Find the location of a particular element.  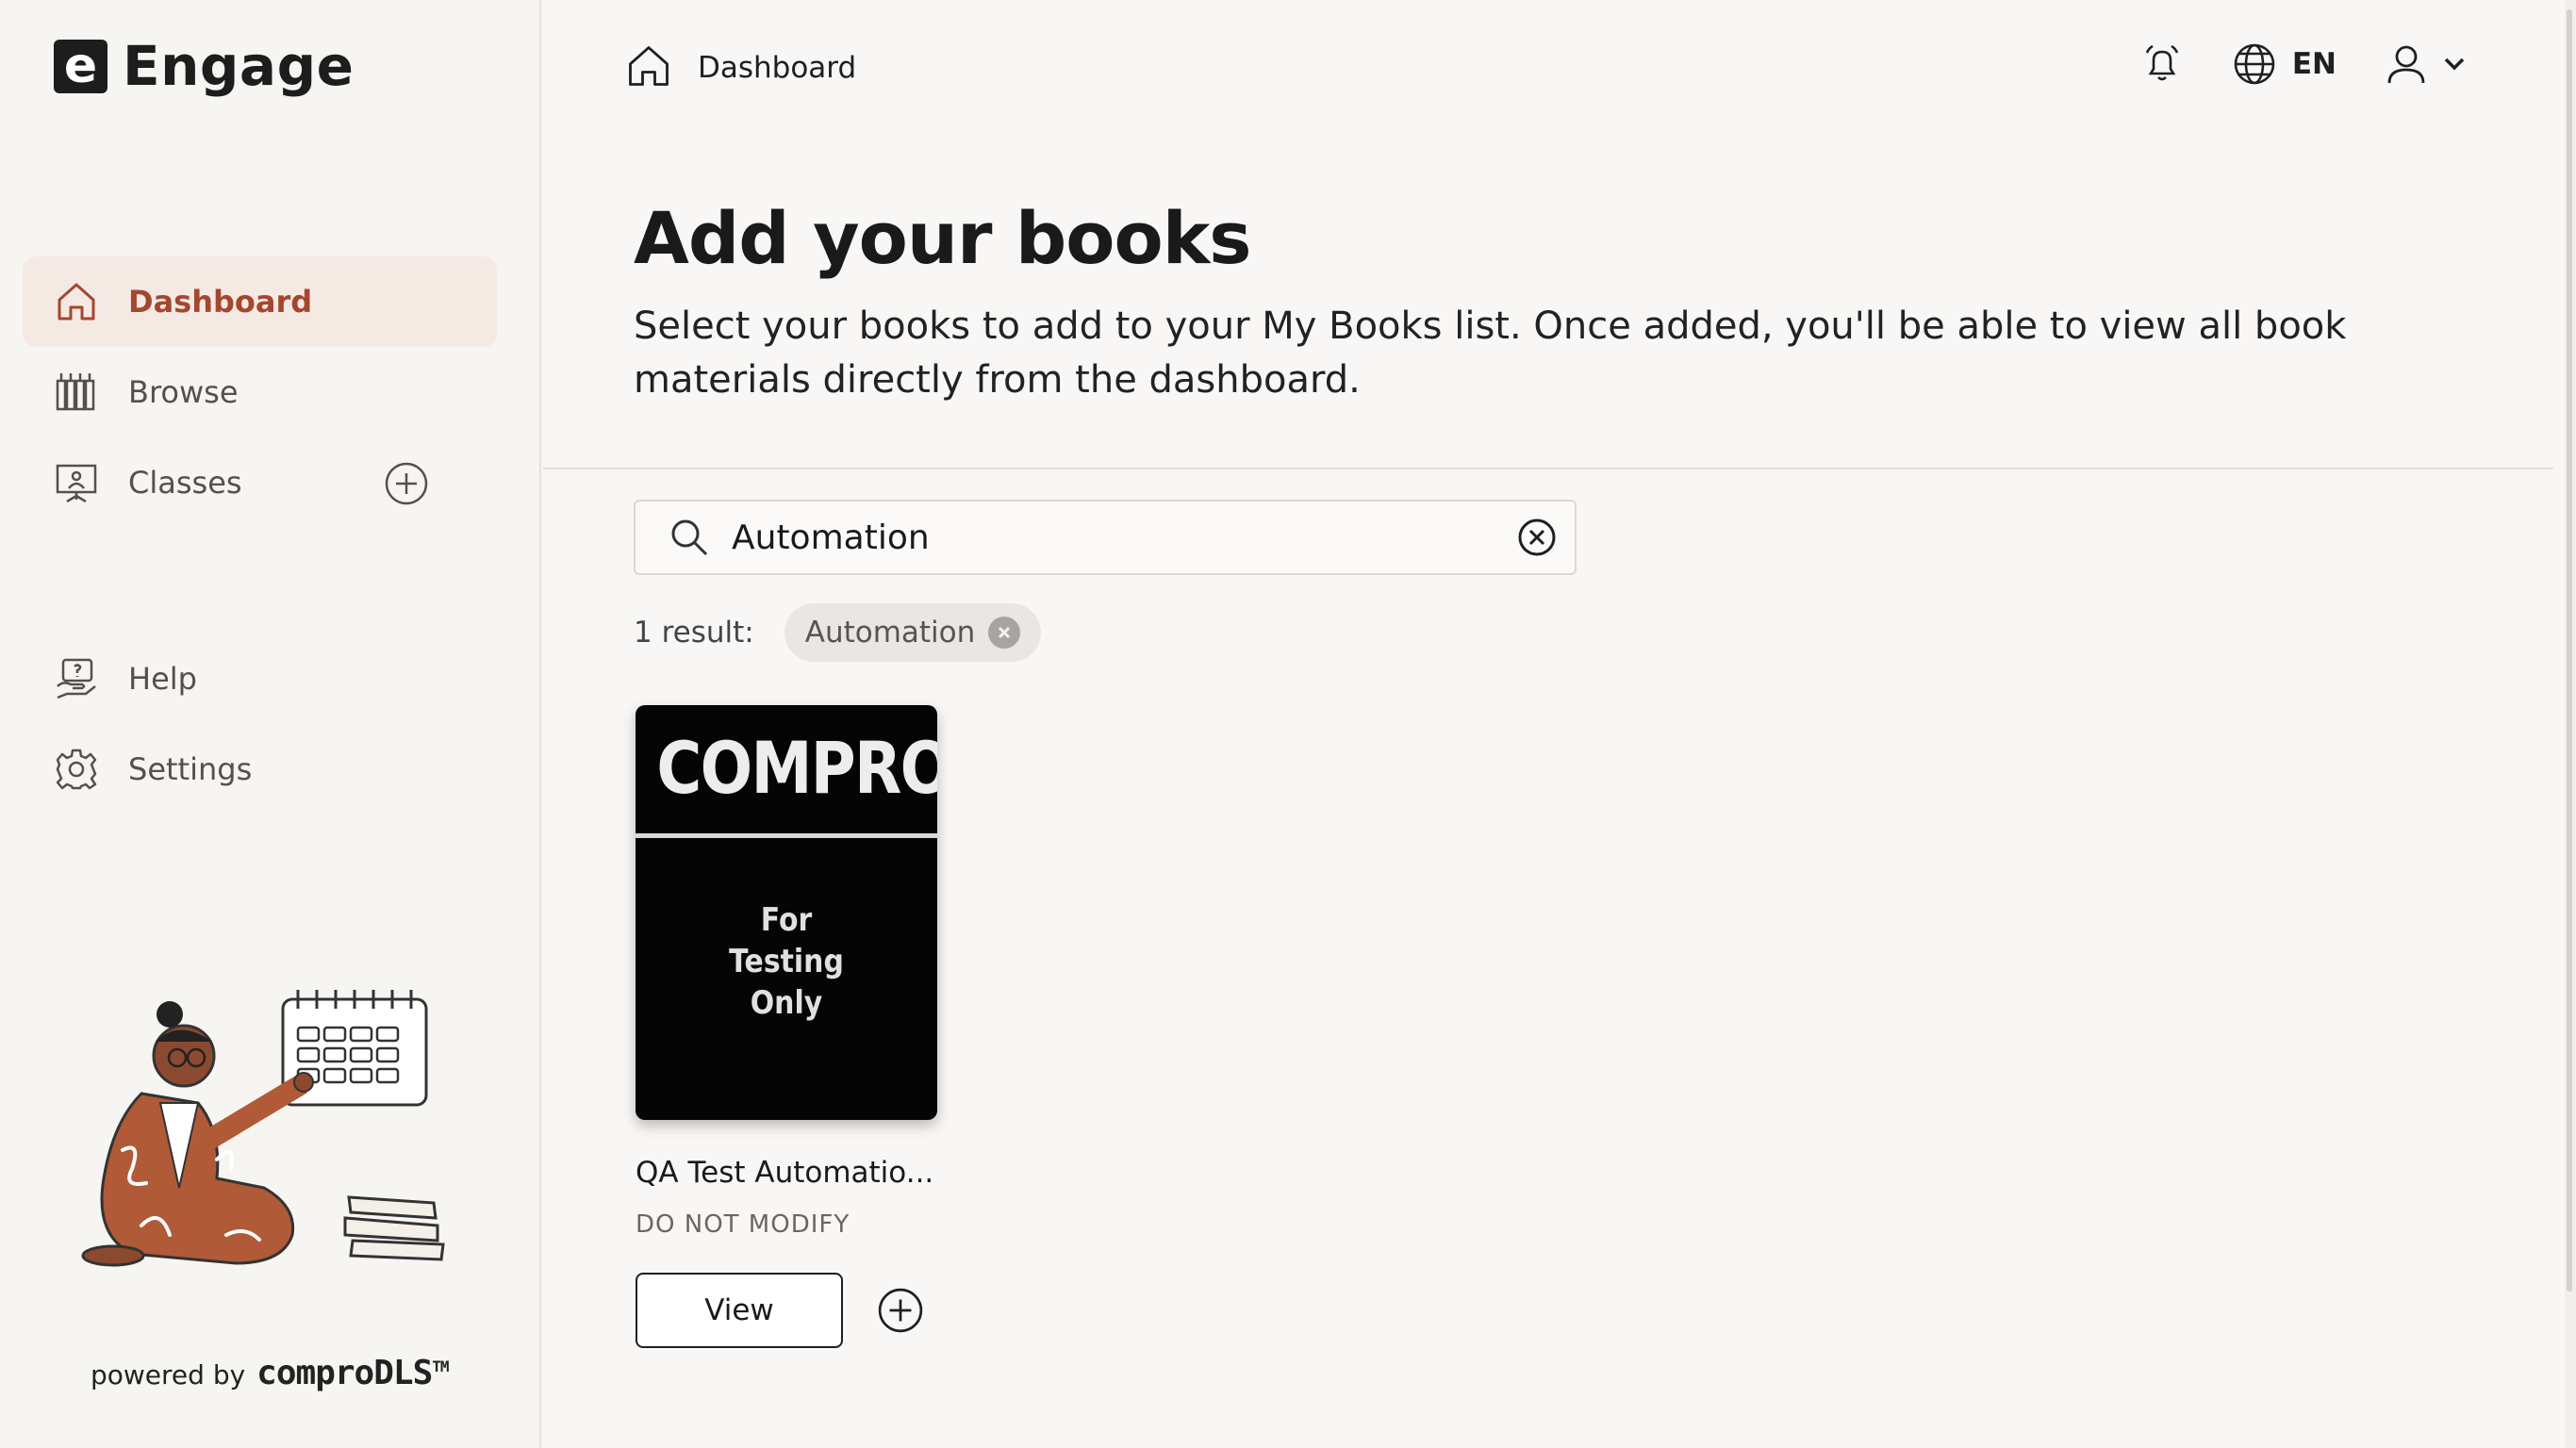

powered-by-brand: comproDLSTM is located at coordinates (352, 1373).